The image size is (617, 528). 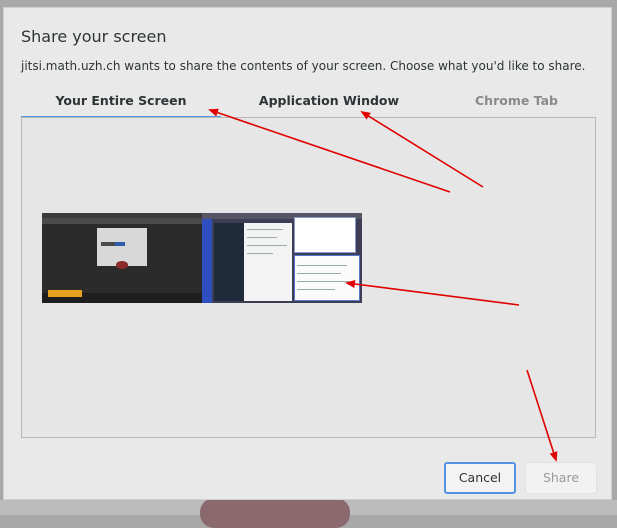 I want to click on cancel-button: Cancel, so click(x=480, y=478).